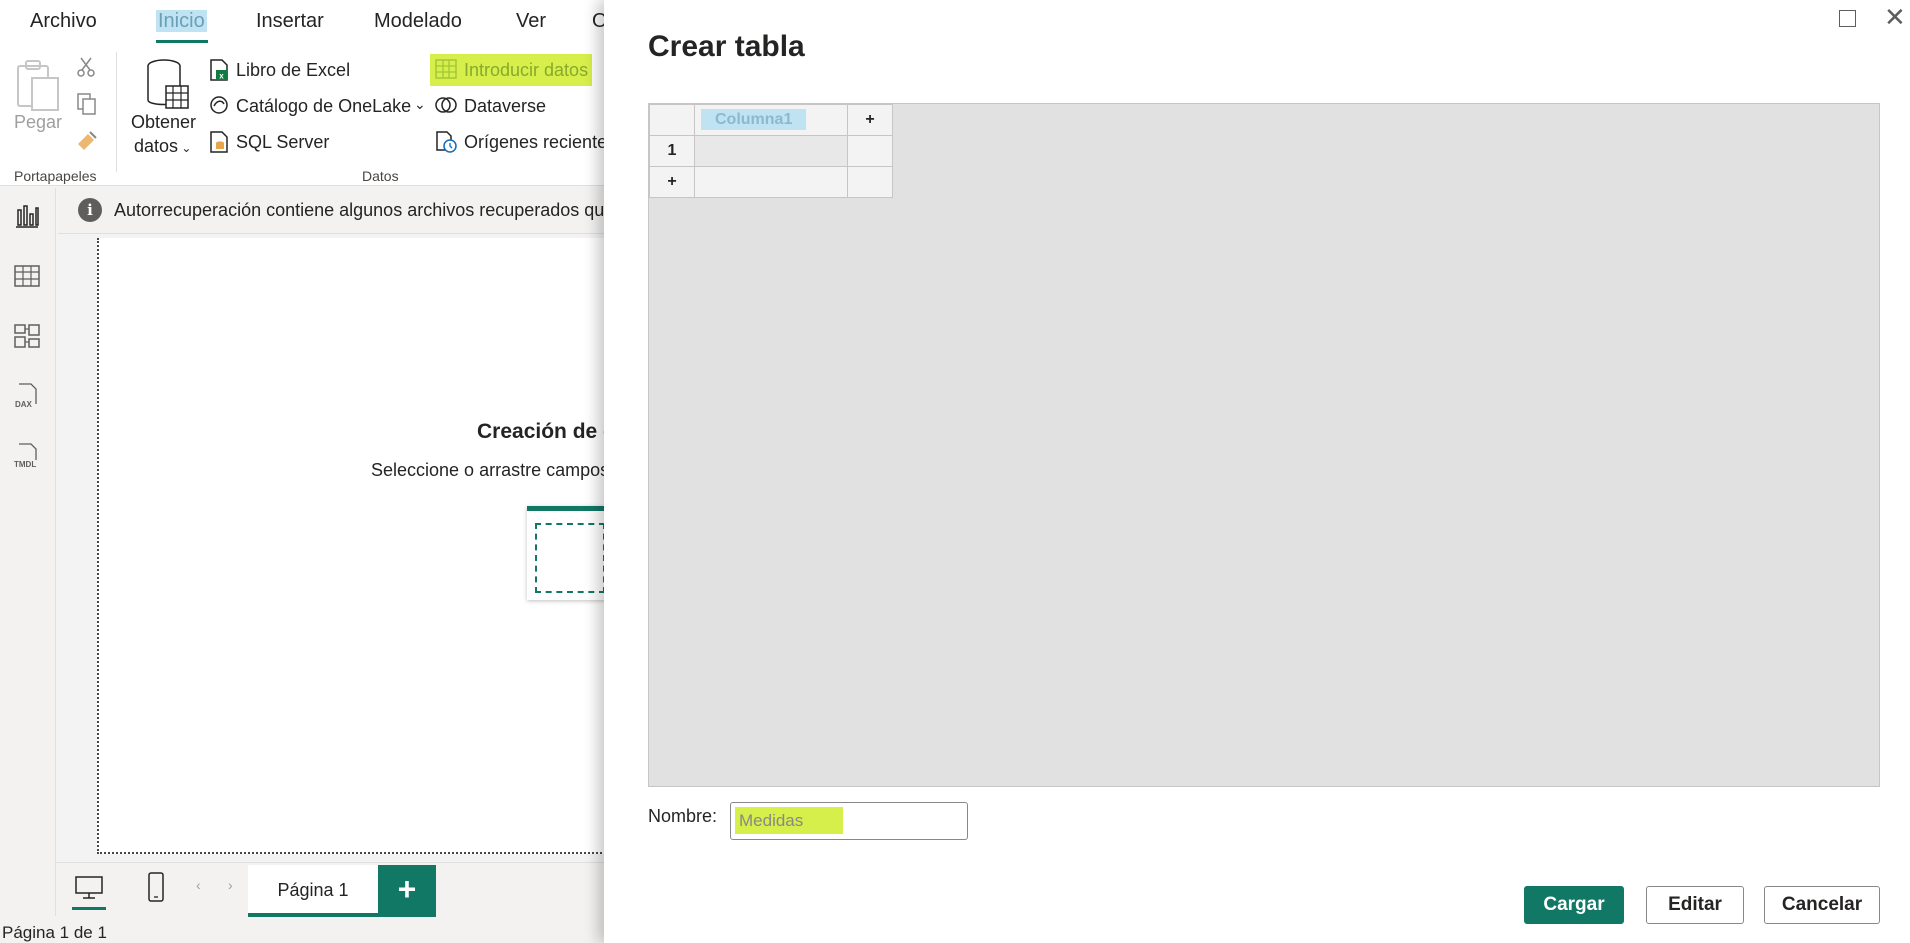 The width and height of the screenshot is (1910, 943). Describe the element at coordinates (27, 276) in the screenshot. I see `table-view-icon` at that location.